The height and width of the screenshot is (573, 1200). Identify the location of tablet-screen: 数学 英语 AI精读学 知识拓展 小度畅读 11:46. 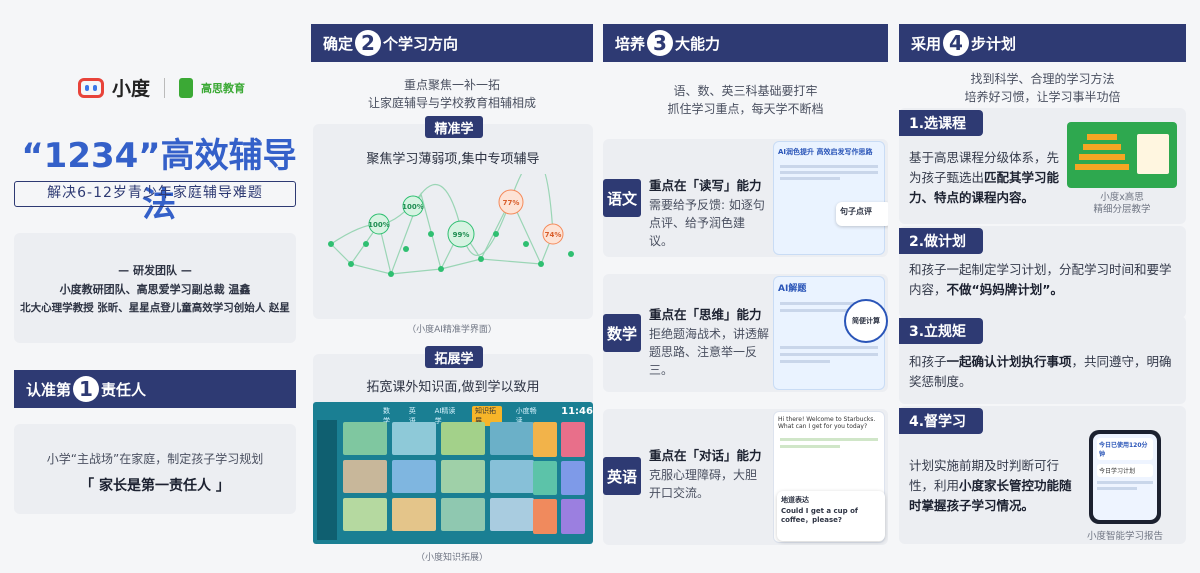
(453, 473).